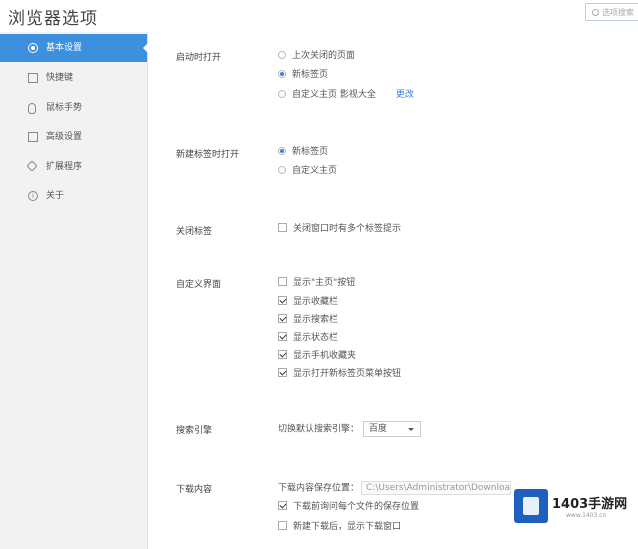  I want to click on sidebar-item-label: 关于, so click(55, 196).